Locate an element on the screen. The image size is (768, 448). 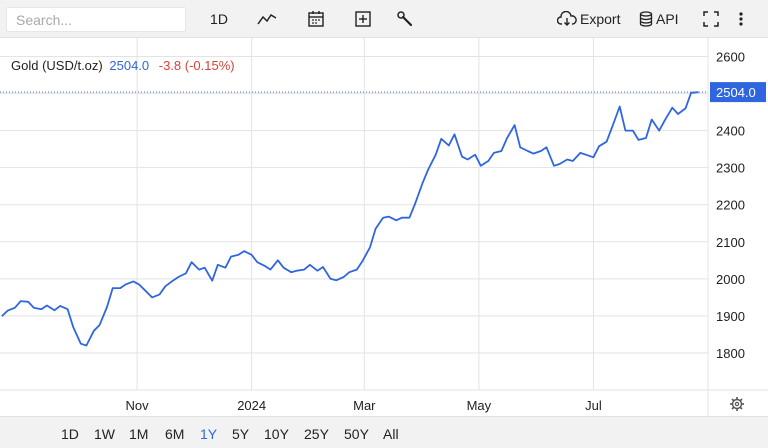
cloud-download-icon is located at coordinates (567, 18).